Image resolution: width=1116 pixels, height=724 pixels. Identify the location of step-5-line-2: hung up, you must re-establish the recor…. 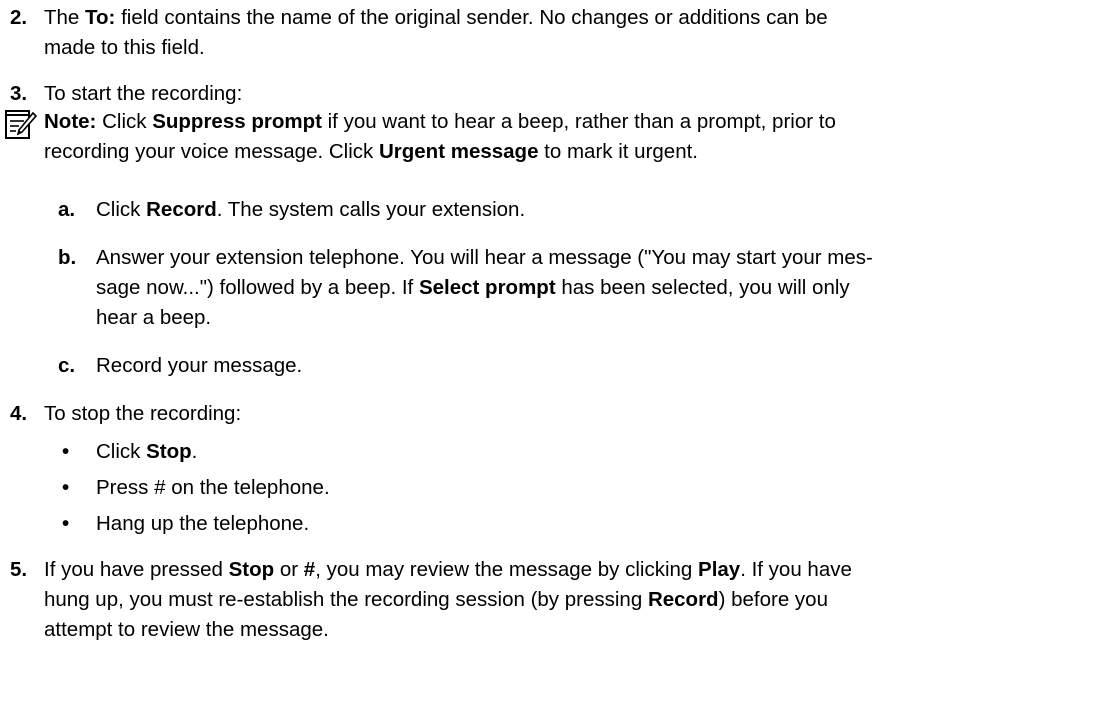
(436, 599).